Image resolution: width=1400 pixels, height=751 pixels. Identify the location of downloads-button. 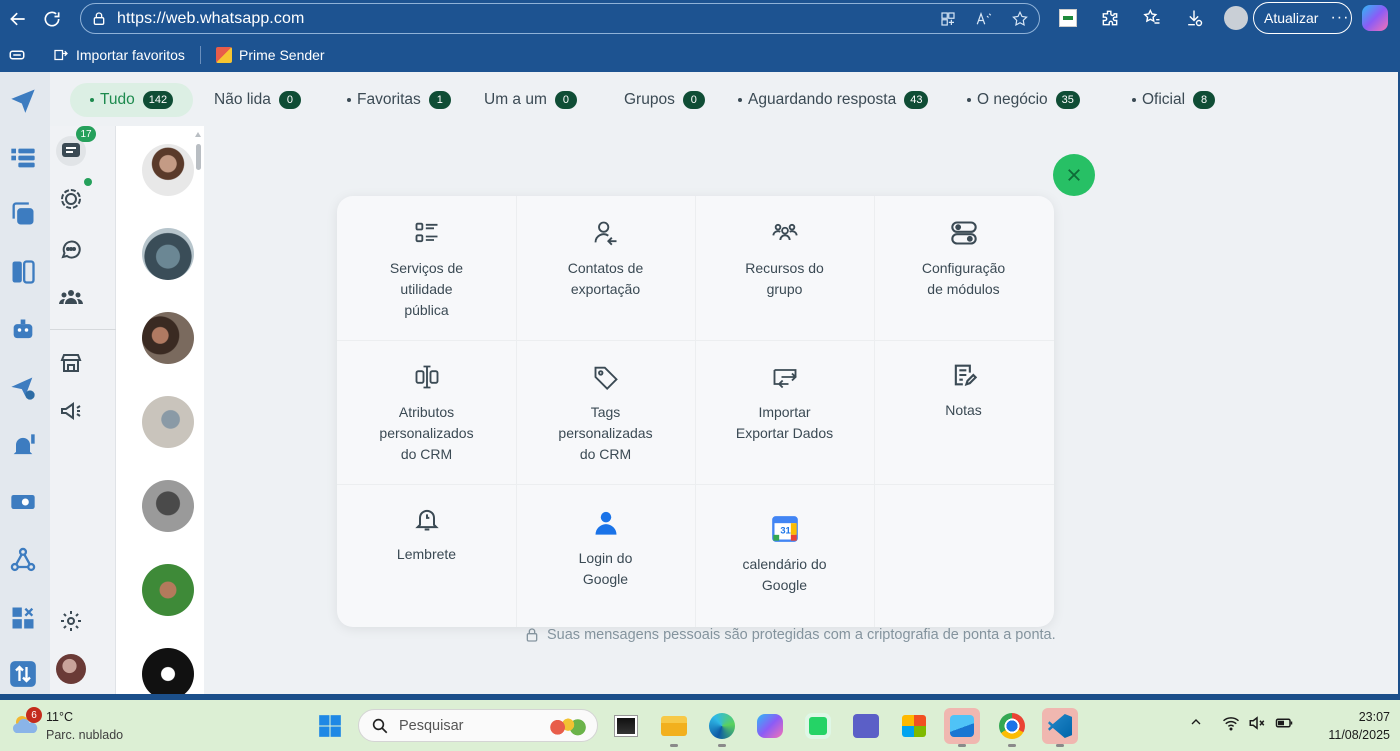
(1194, 18).